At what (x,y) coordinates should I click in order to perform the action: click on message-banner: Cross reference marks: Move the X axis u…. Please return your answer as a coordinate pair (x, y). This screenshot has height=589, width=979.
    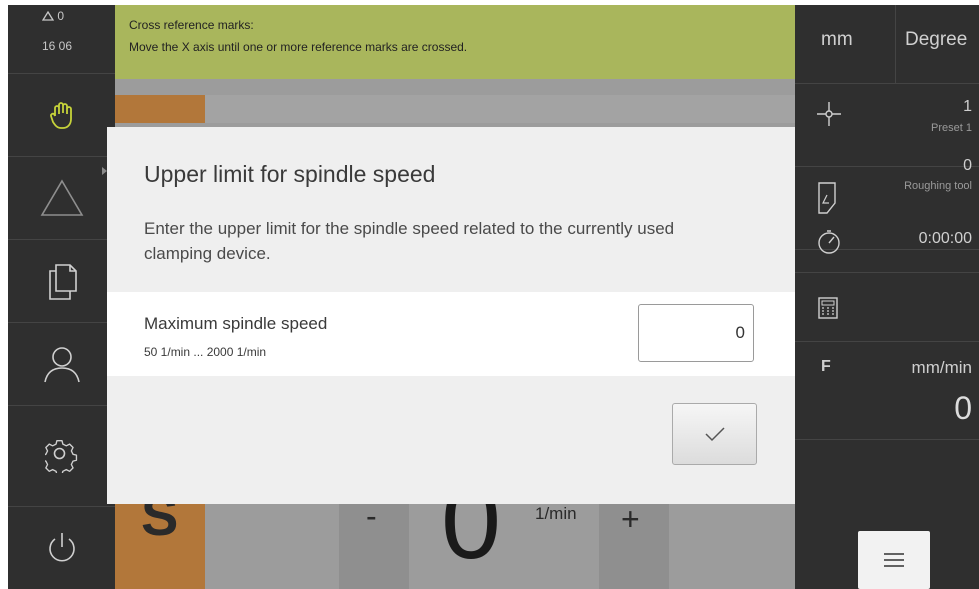
    Looking at the image, I should click on (455, 42).